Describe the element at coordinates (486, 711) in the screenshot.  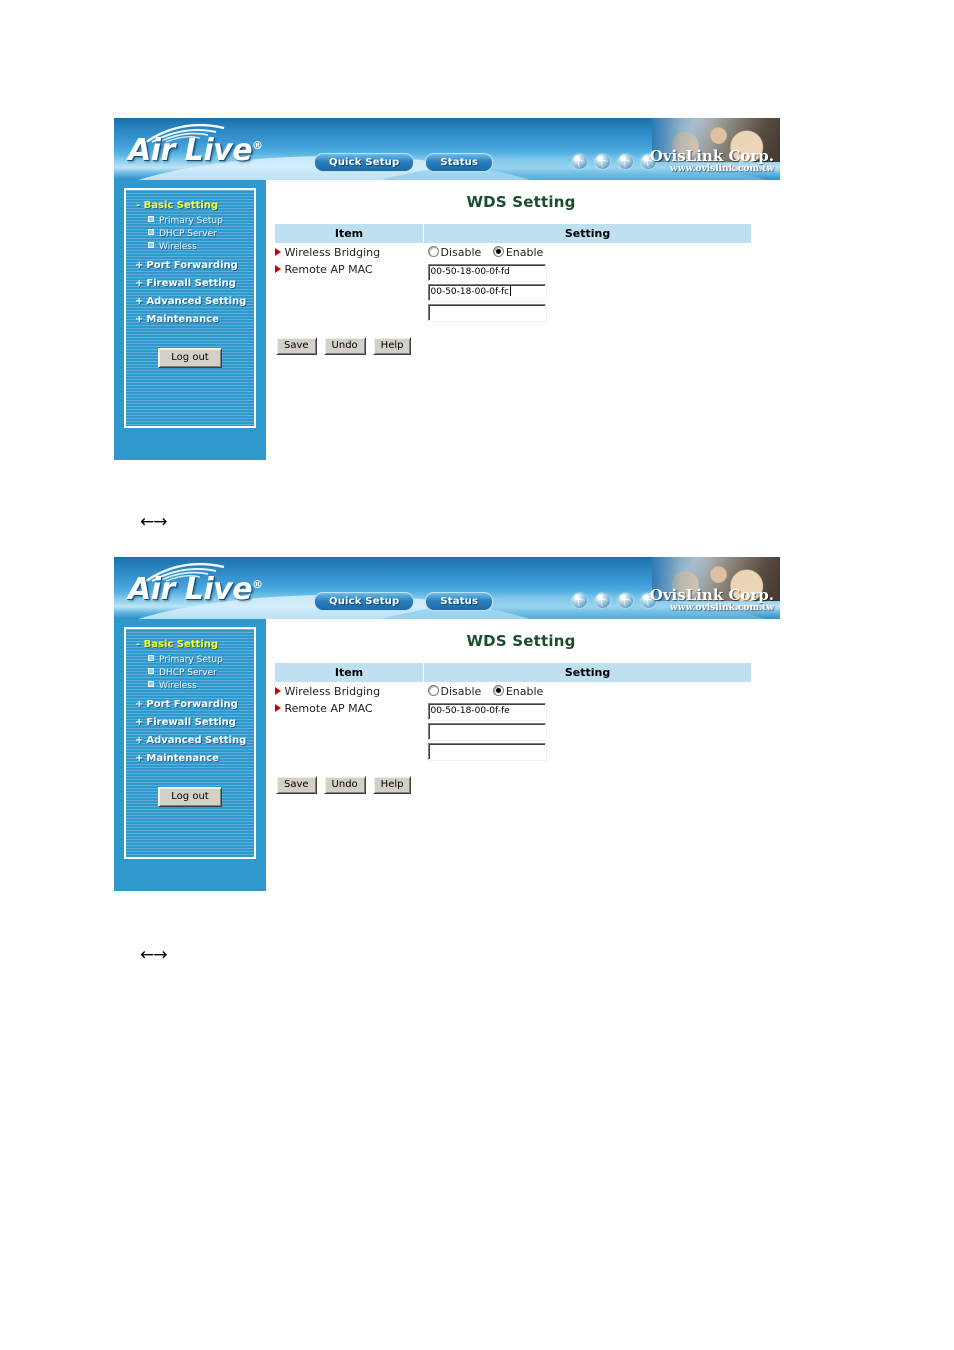
I see `remote-ap-mac-input-1: 00-50-18-00-0f-fe` at that location.